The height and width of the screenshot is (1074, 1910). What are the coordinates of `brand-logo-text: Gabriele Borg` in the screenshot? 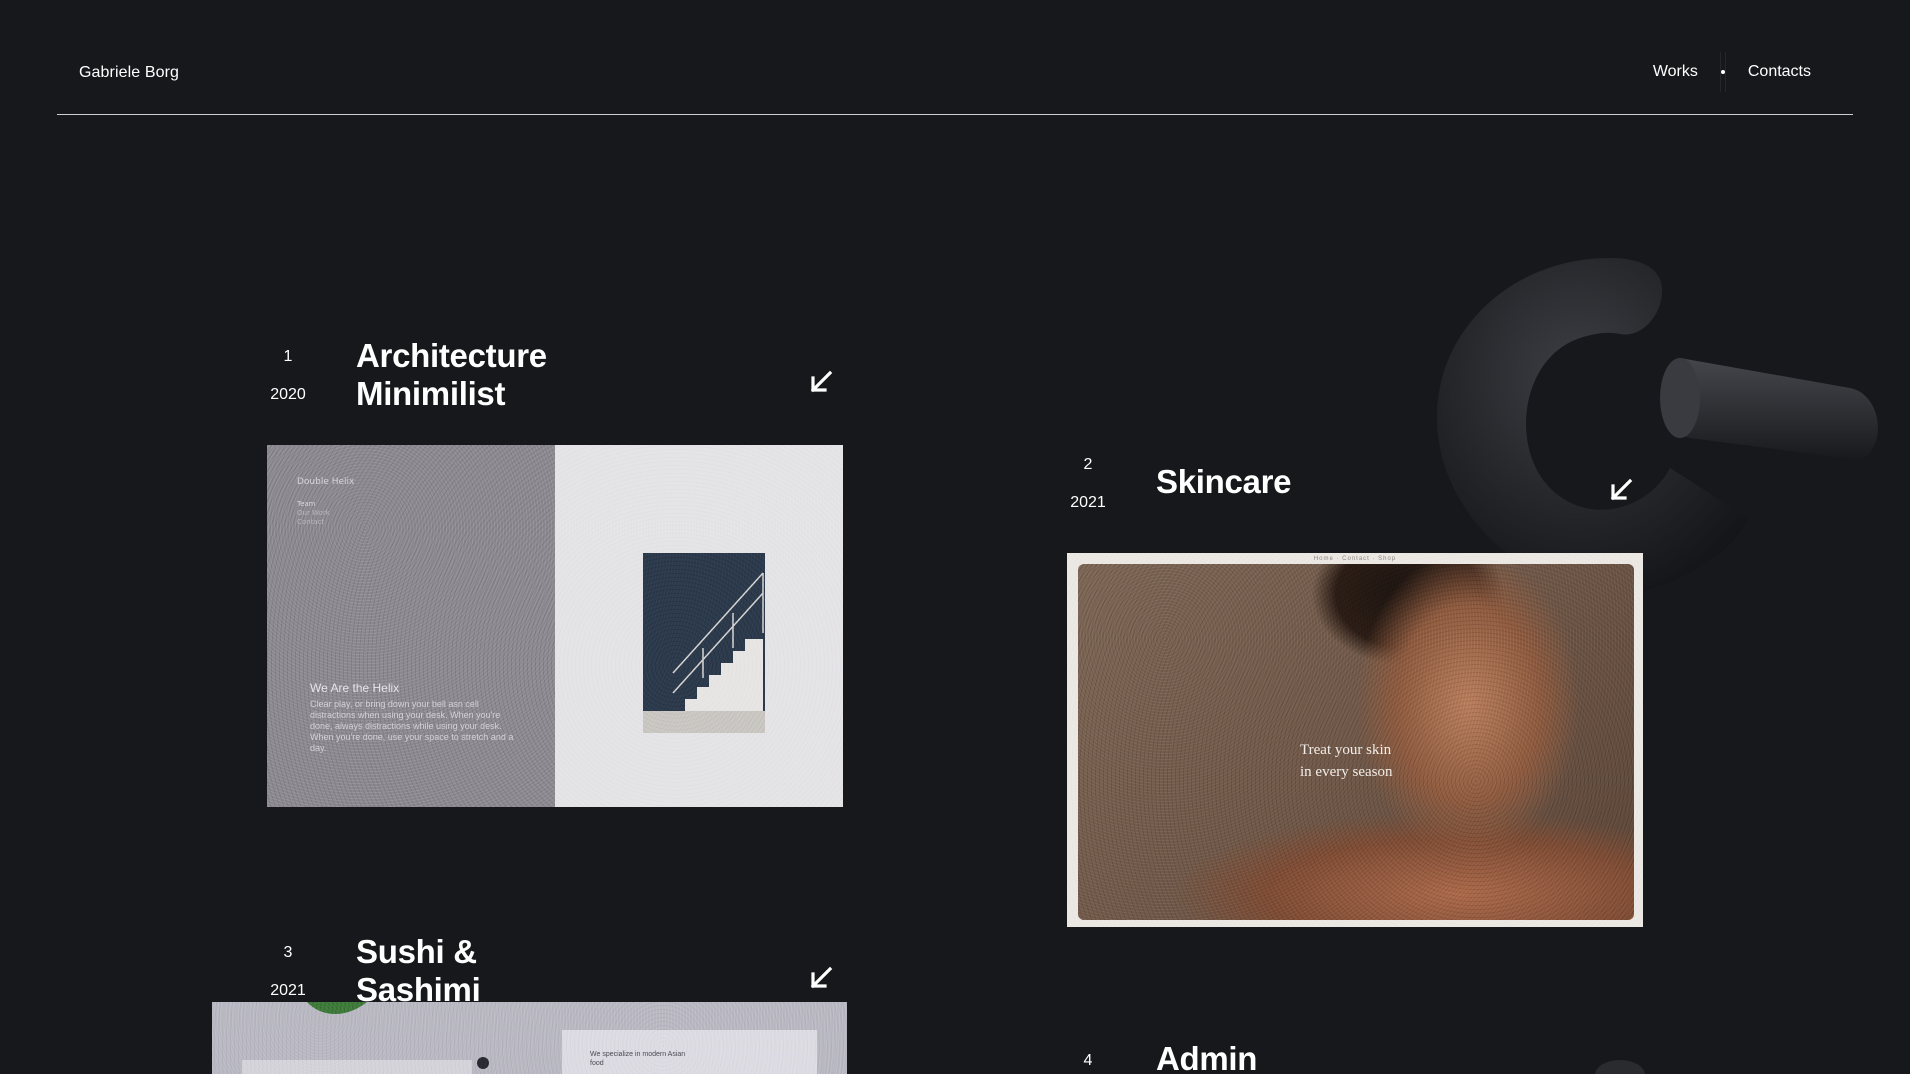 It's located at (129, 73).